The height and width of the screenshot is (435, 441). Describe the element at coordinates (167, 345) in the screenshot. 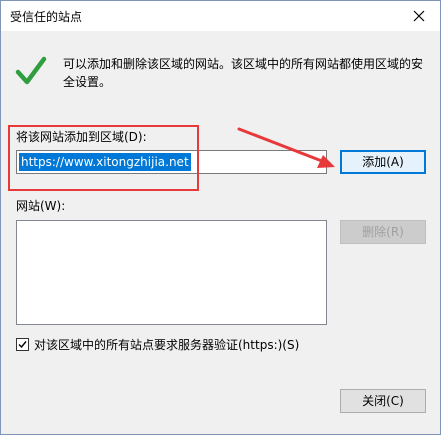

I see `require-https-label: 对该区域中的所有站点要求服务器验证(https:)(S)` at that location.